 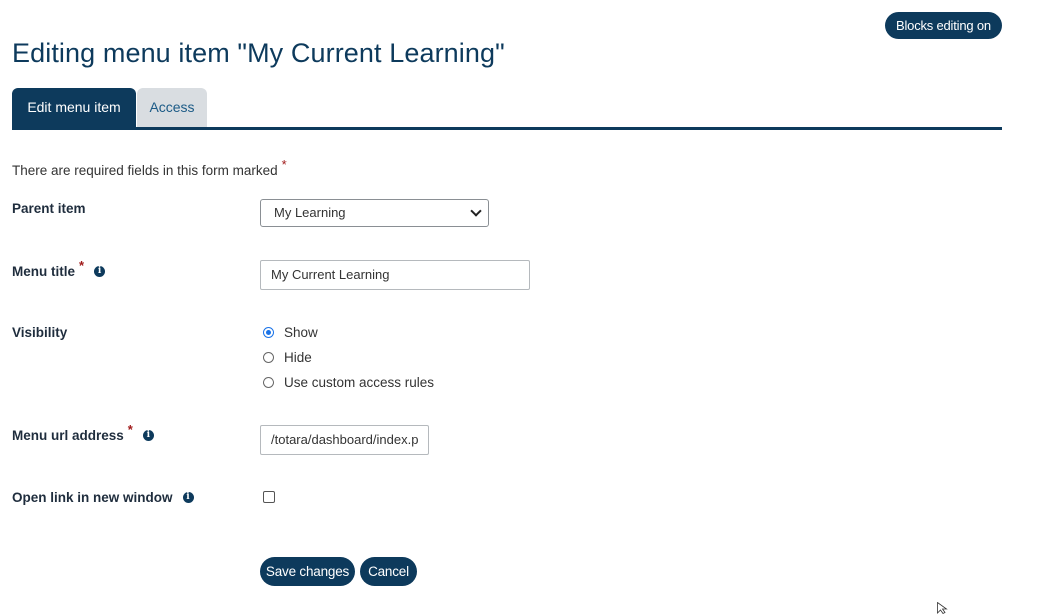 What do you see at coordinates (374, 213) in the screenshot?
I see `parent-item-select: My Learning` at bounding box center [374, 213].